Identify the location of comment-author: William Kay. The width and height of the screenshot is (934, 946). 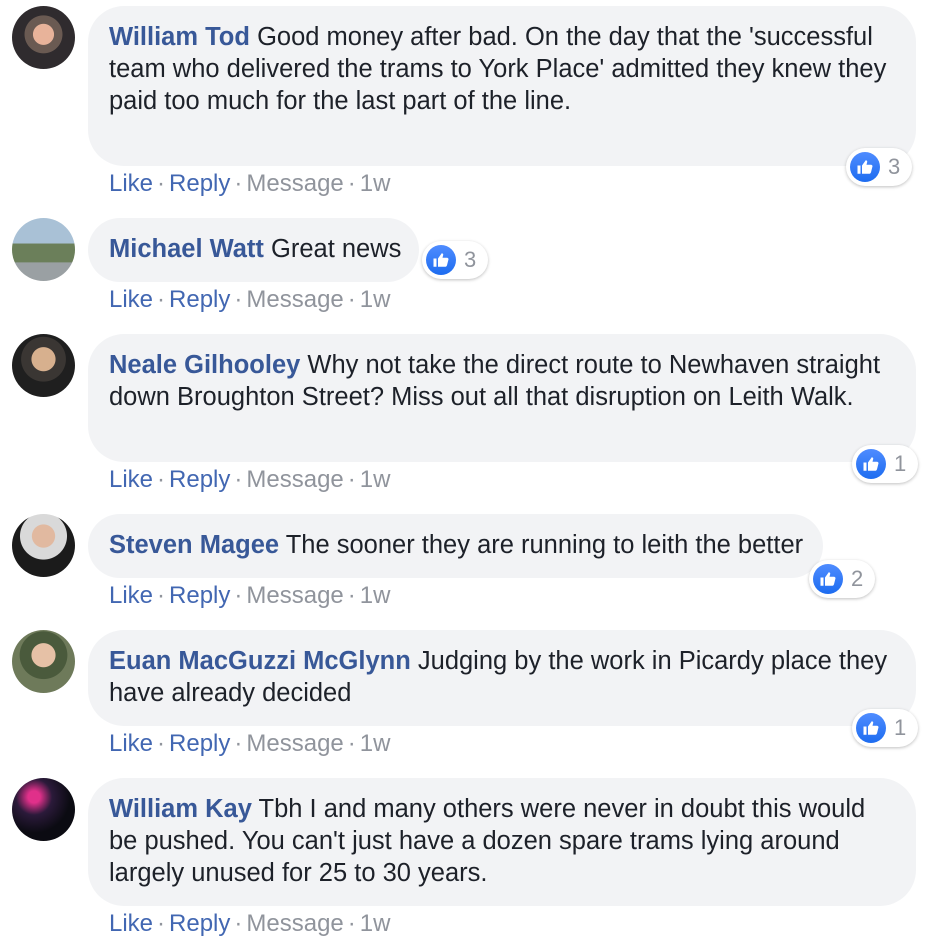
(180, 809).